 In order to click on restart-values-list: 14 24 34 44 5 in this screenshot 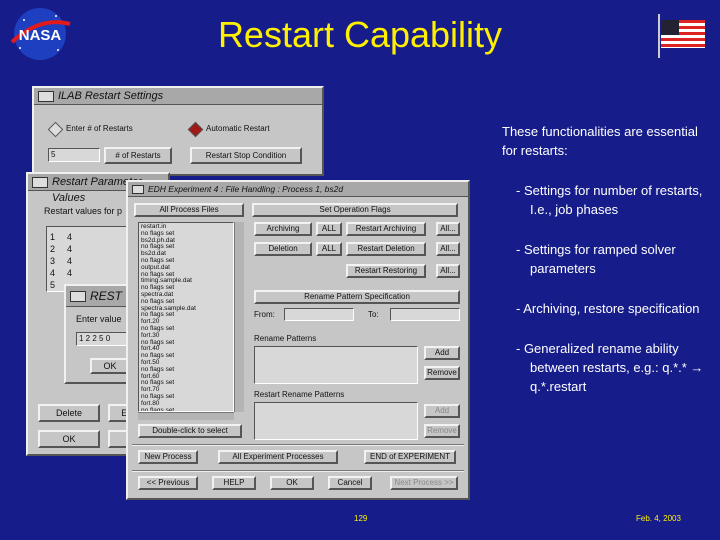, I will do `click(91, 259)`.